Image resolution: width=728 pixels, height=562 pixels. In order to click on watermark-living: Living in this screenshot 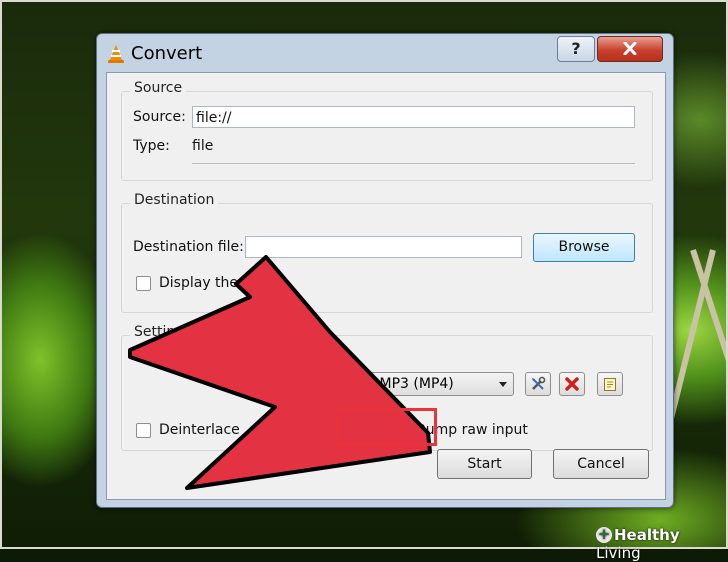, I will do `click(618, 553)`.